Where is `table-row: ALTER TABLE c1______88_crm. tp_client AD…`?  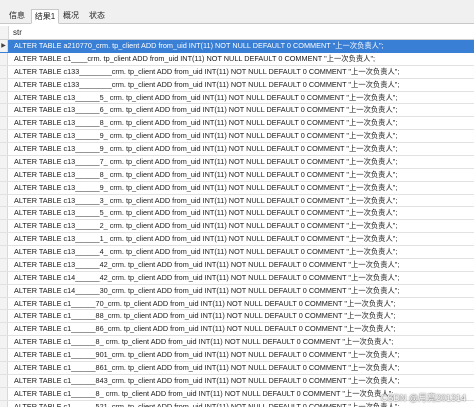 table-row: ALTER TABLE c1______88_crm. tp_client AD… is located at coordinates (237, 317).